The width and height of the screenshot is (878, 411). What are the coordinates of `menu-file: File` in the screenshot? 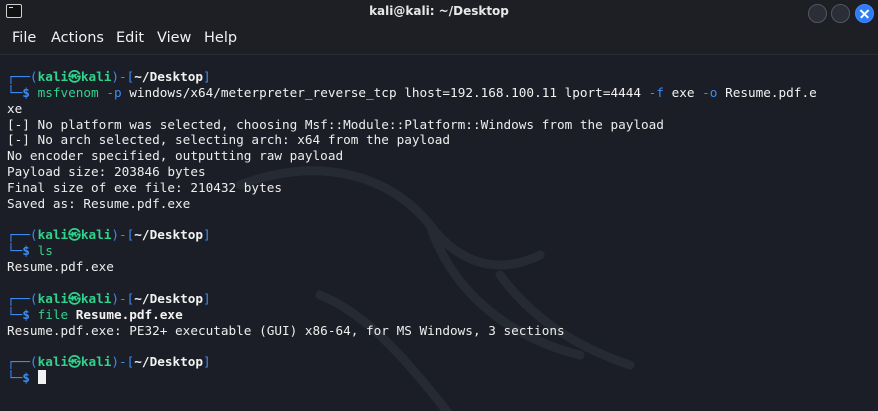 It's located at (24, 38).